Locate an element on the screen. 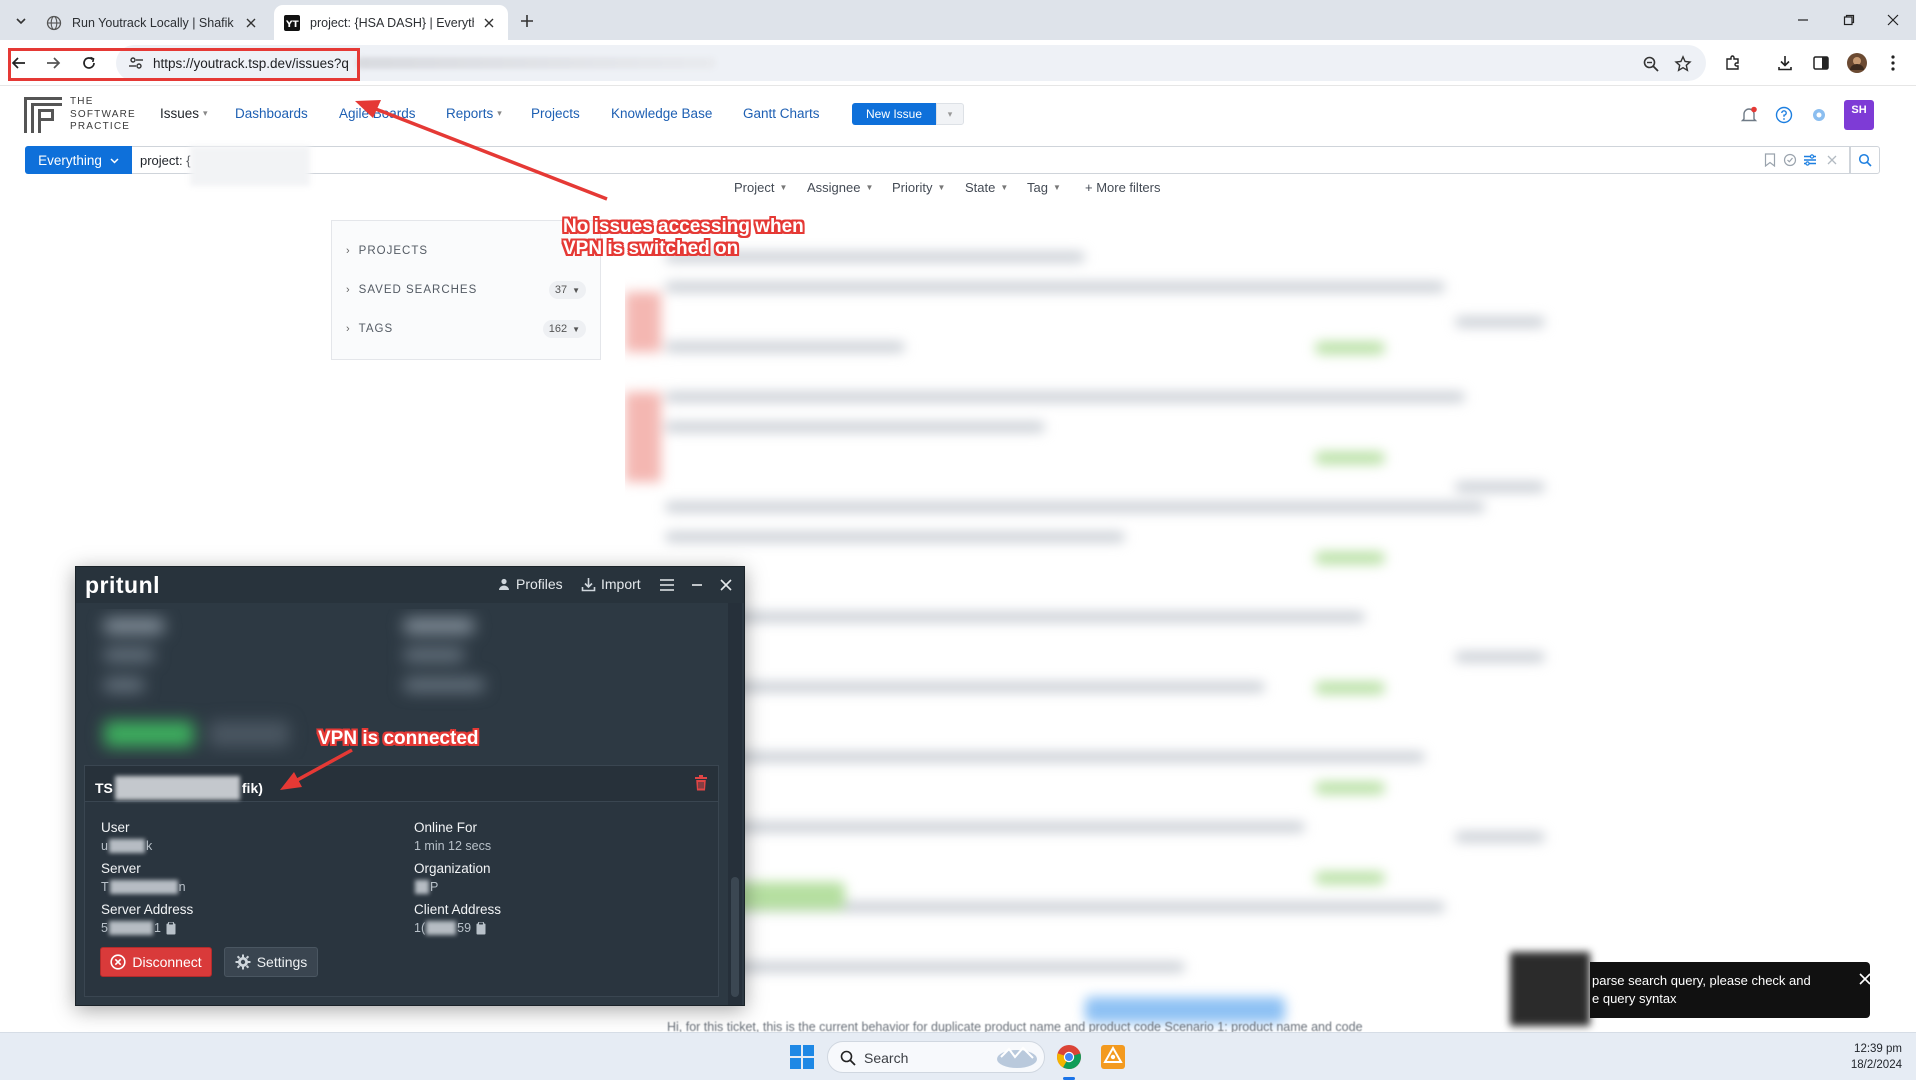  logo-text: THE SOFTWARE PRACTICE is located at coordinates (103, 114).